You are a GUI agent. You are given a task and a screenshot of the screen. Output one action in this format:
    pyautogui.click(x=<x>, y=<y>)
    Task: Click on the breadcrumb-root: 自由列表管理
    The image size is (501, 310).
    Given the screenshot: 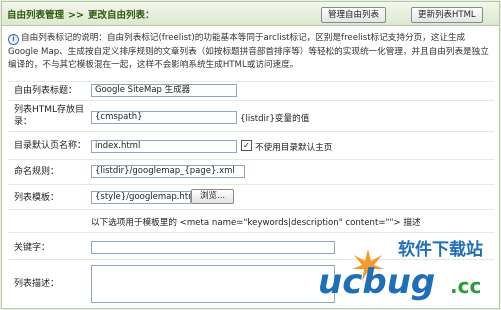 What is the action you would take?
    pyautogui.click(x=35, y=15)
    